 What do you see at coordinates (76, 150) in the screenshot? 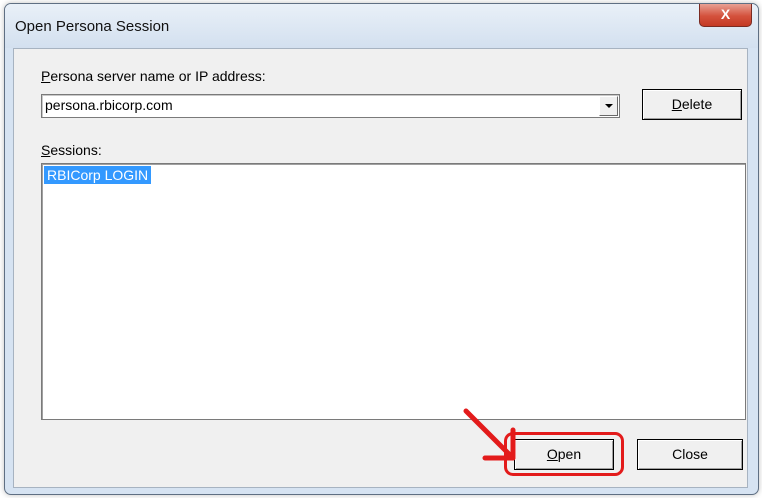
I see `sessions-label-text: essions:` at bounding box center [76, 150].